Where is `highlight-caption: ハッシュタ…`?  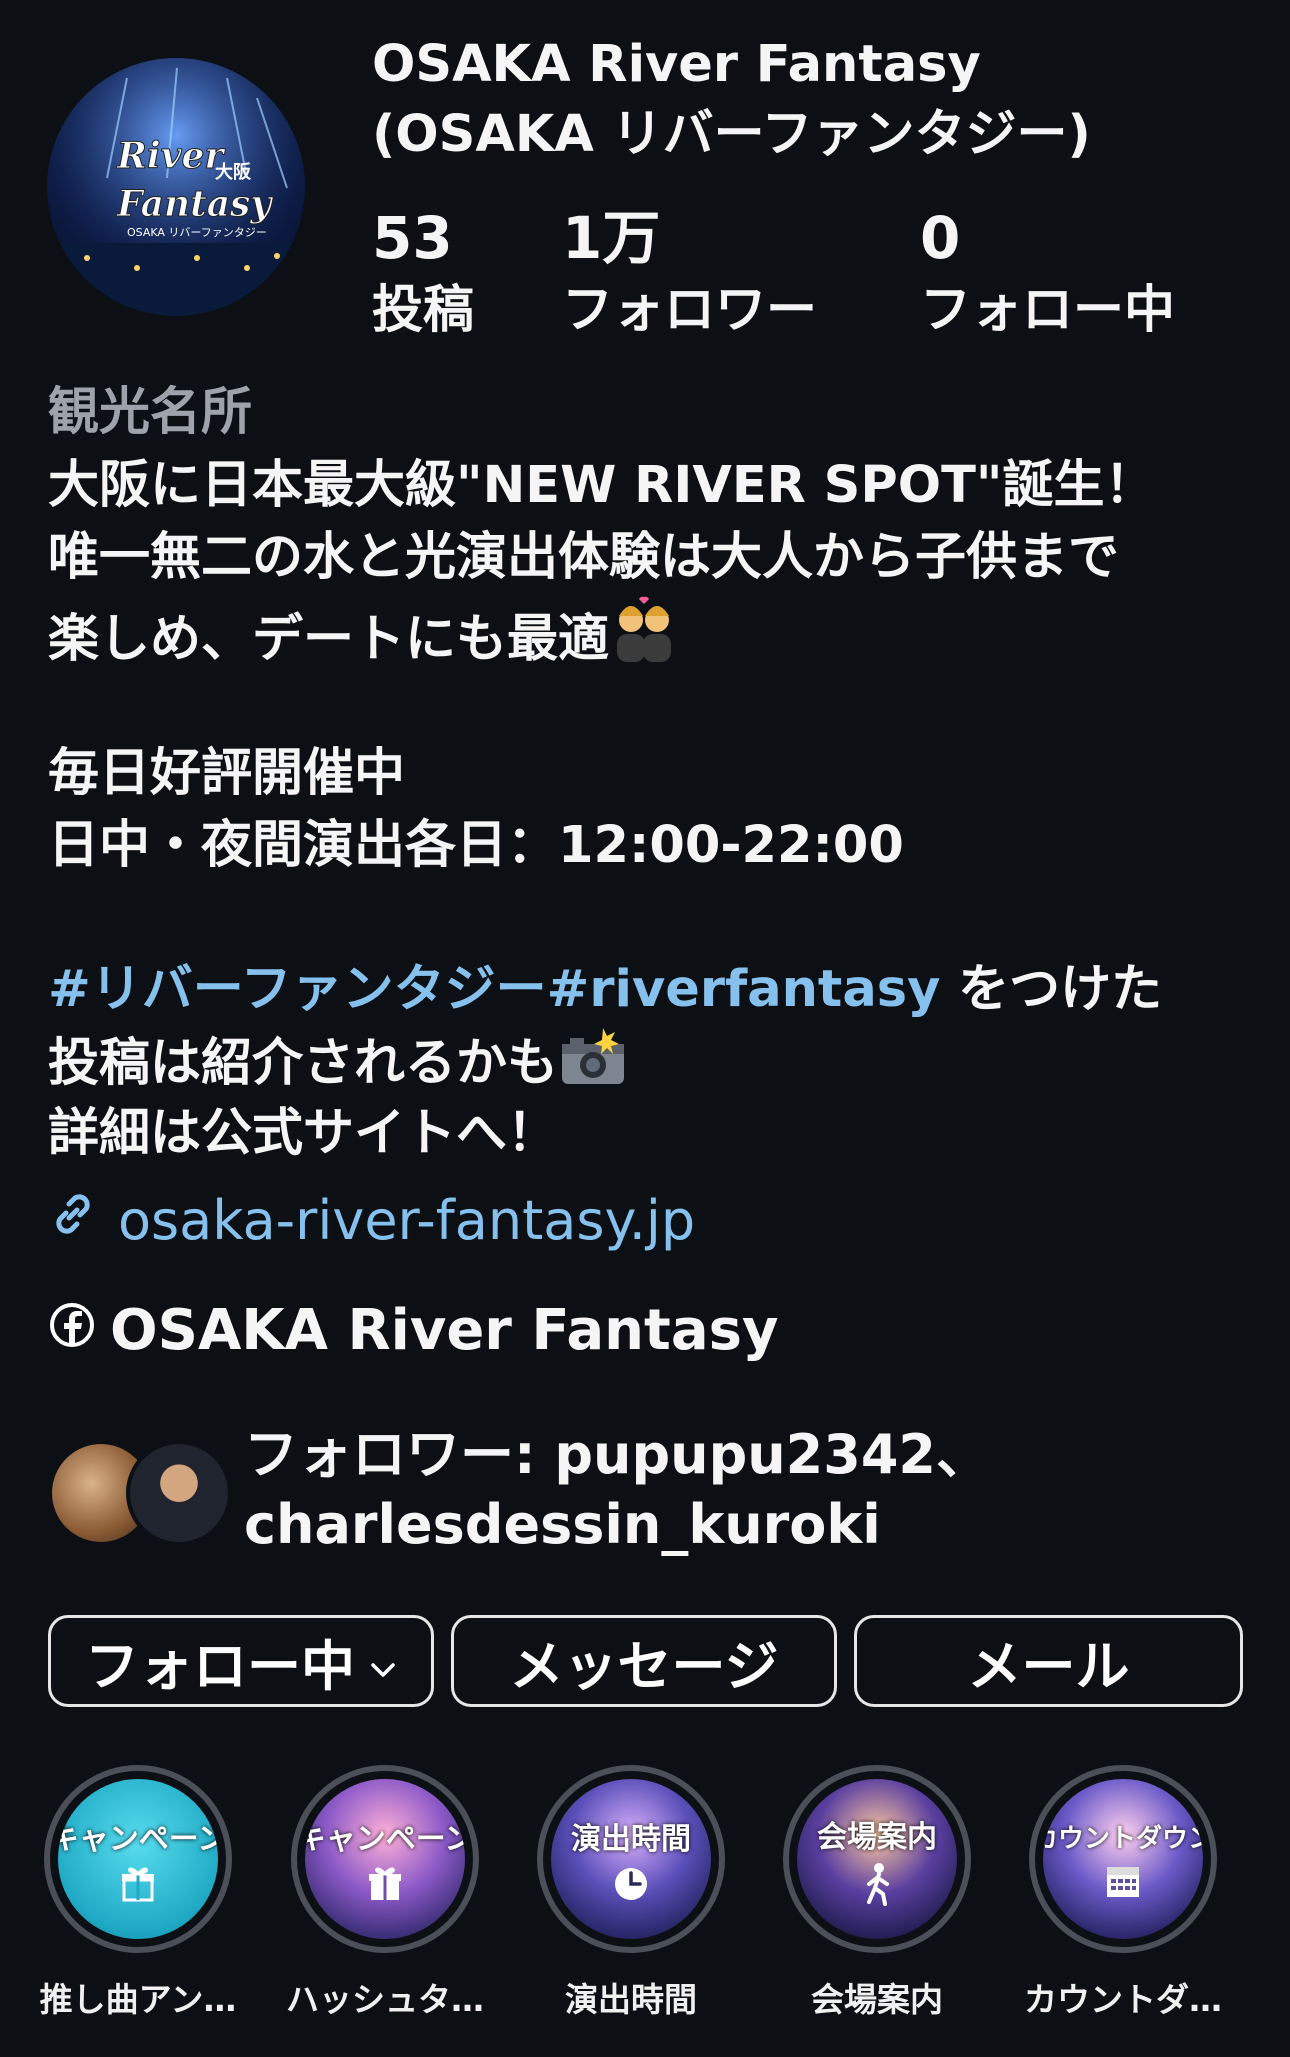
highlight-caption: ハッシュタ… is located at coordinates (385, 1999).